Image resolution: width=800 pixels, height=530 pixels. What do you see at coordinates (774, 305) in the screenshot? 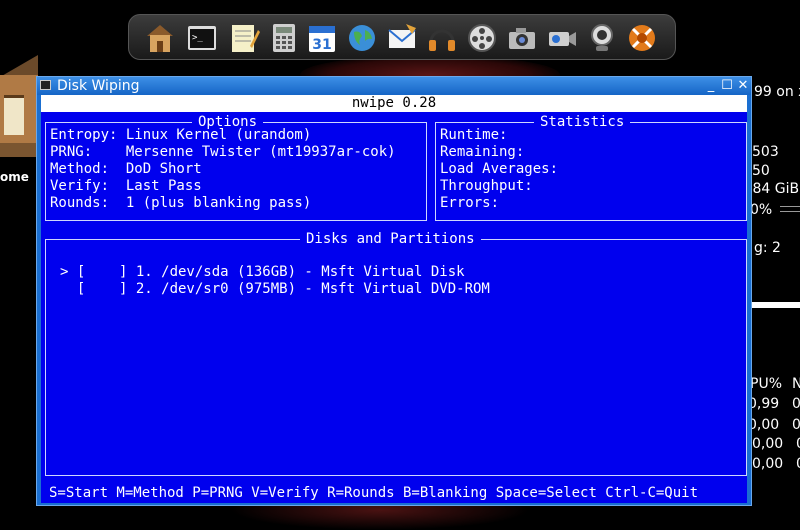
I see `panel-bar` at bounding box center [774, 305].